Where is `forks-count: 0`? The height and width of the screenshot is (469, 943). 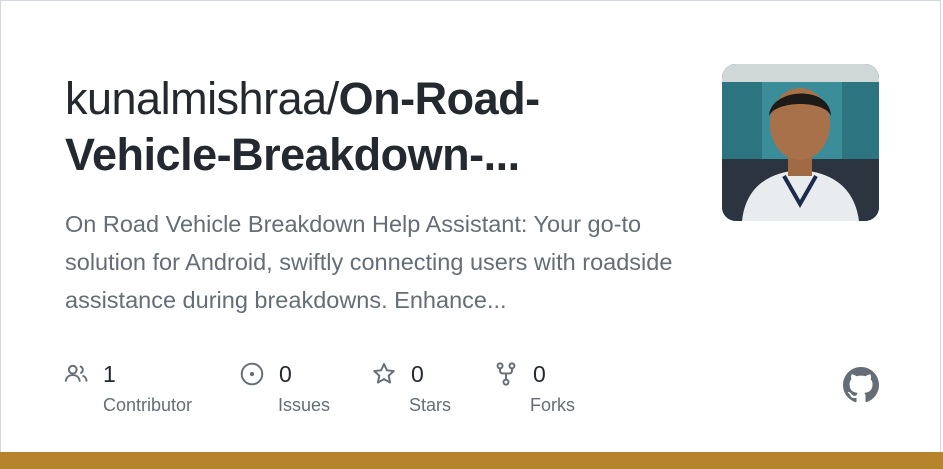 forks-count: 0 is located at coordinates (539, 373).